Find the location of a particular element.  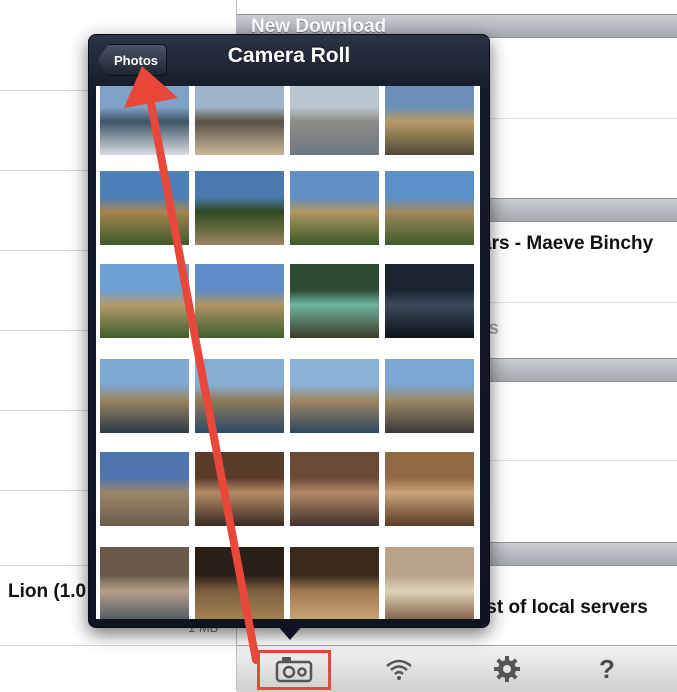

tab-help: ? is located at coordinates (607, 669).